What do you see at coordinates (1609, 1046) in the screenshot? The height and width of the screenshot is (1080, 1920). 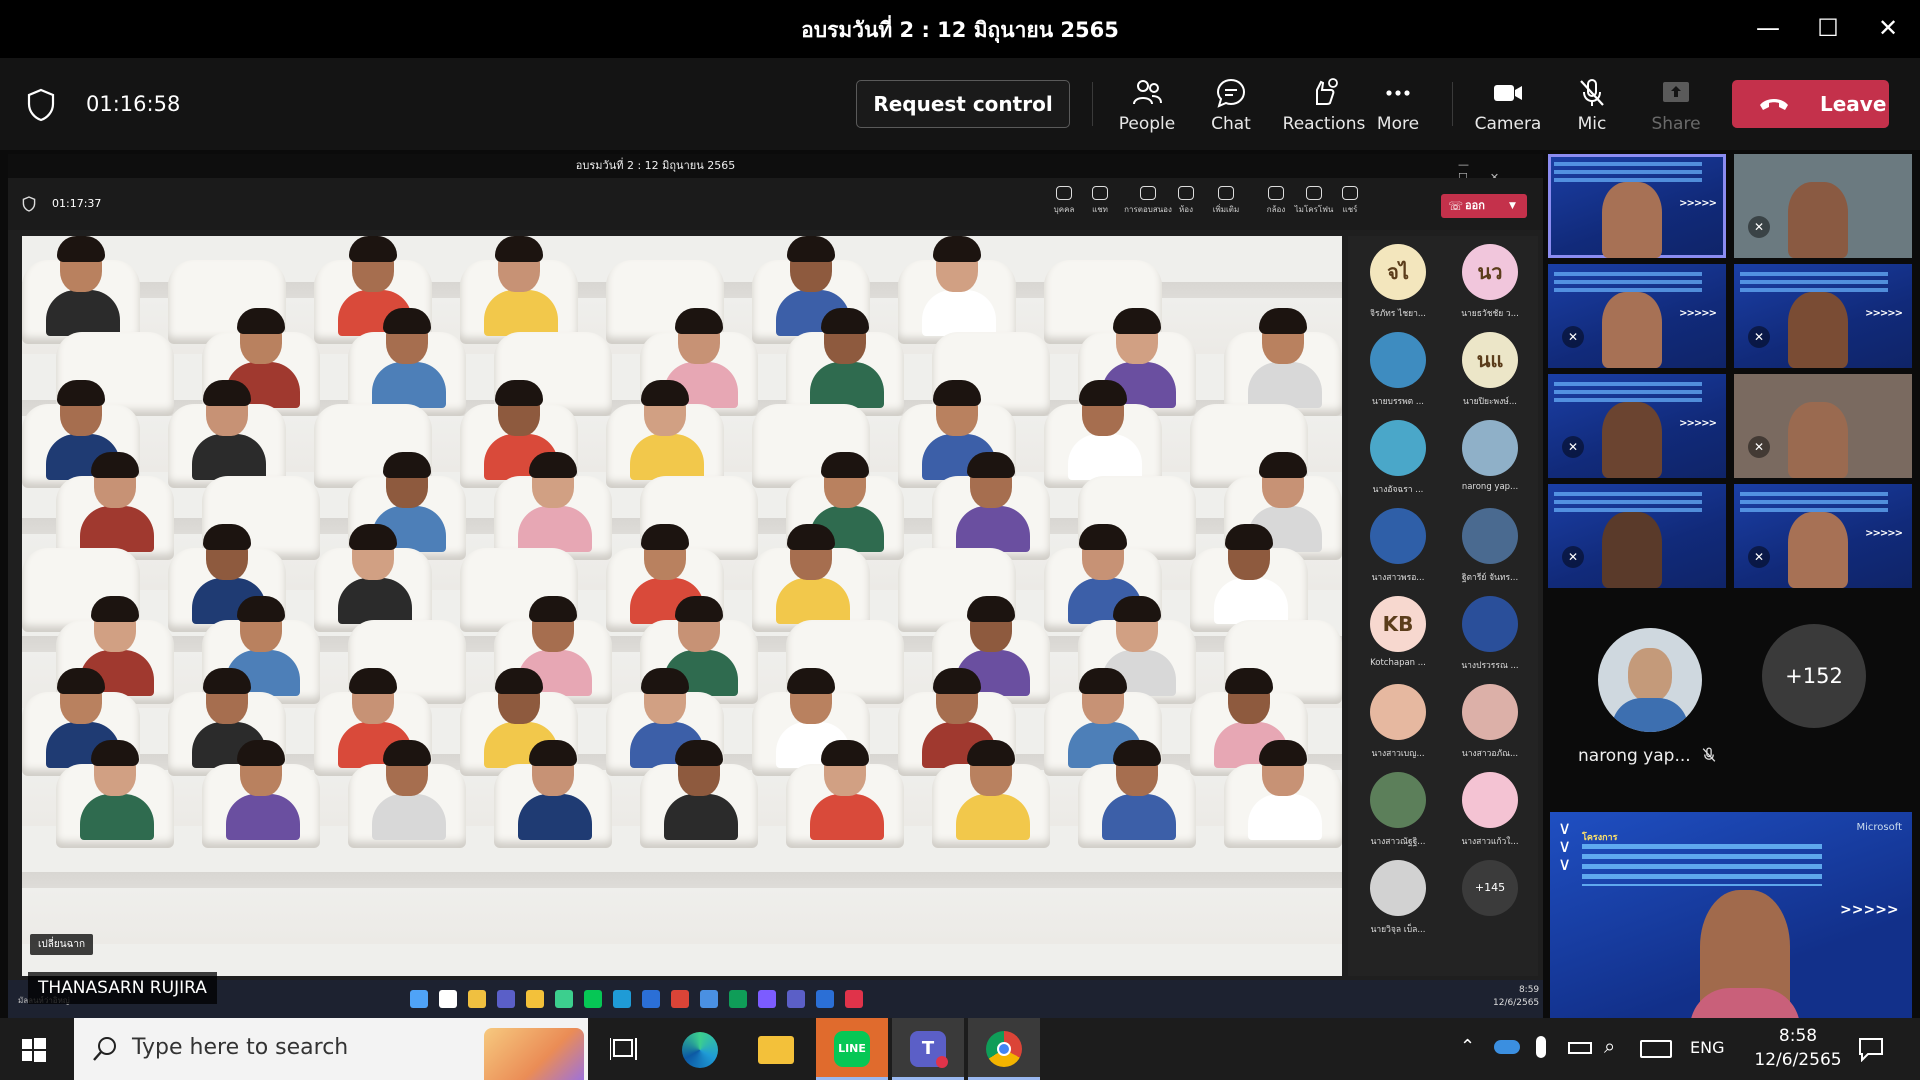 I see `wifi-icon: ⌕` at bounding box center [1609, 1046].